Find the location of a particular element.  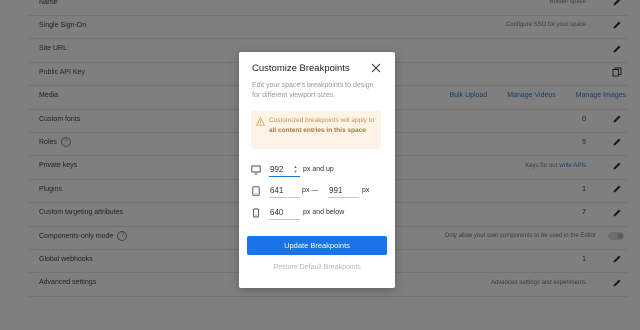

number-stepper-icon: ▲ ▼ is located at coordinates (295, 169).